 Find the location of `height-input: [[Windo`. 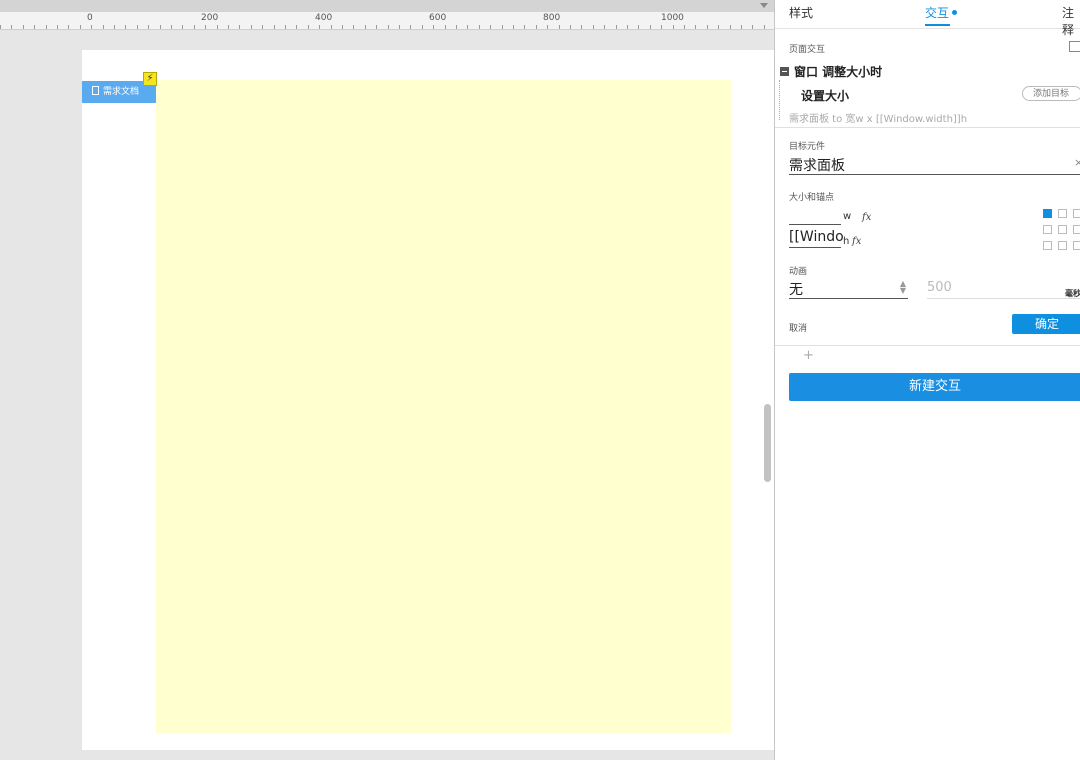

height-input: [[Windo is located at coordinates (816, 237).